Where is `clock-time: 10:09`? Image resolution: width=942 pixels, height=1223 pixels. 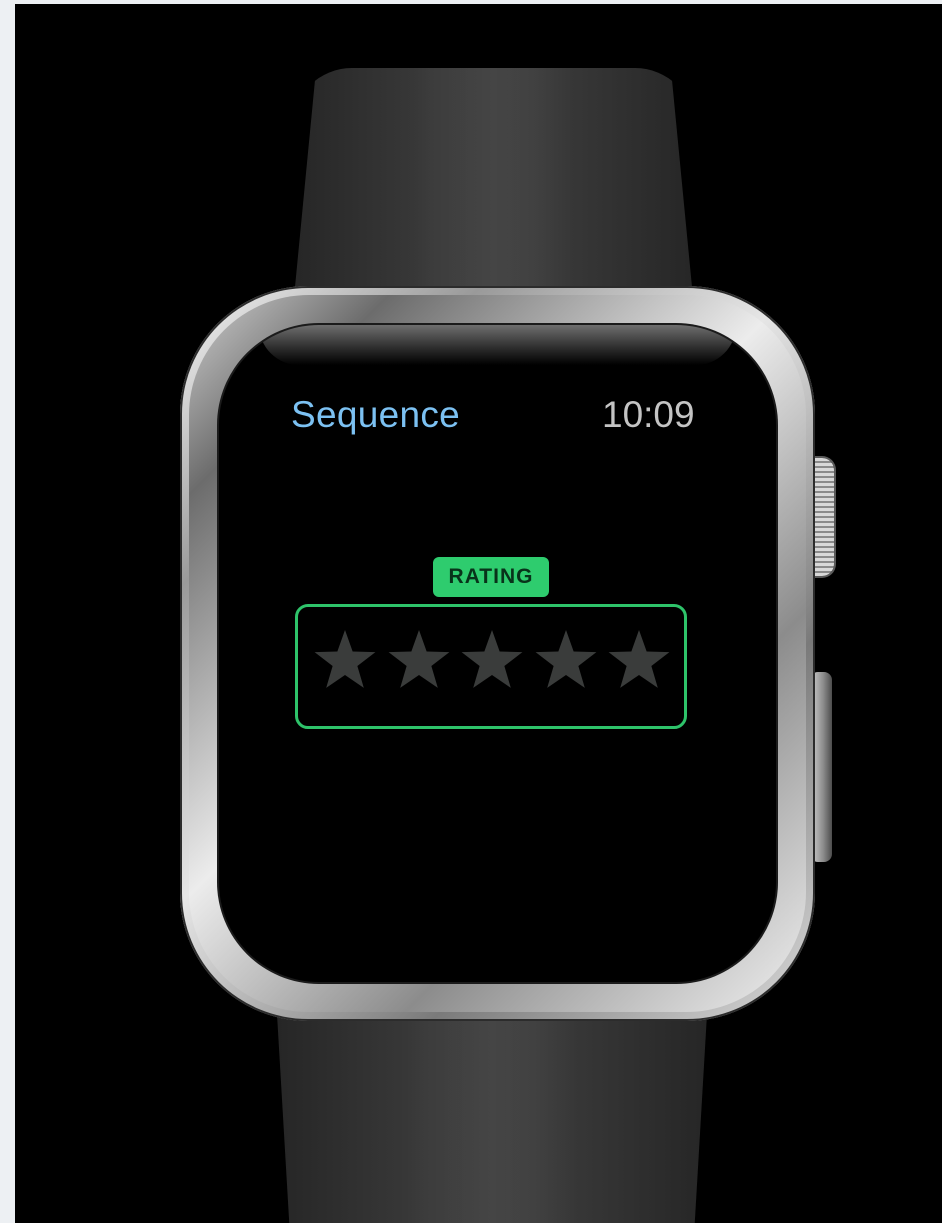
clock-time: 10:09 is located at coordinates (648, 414).